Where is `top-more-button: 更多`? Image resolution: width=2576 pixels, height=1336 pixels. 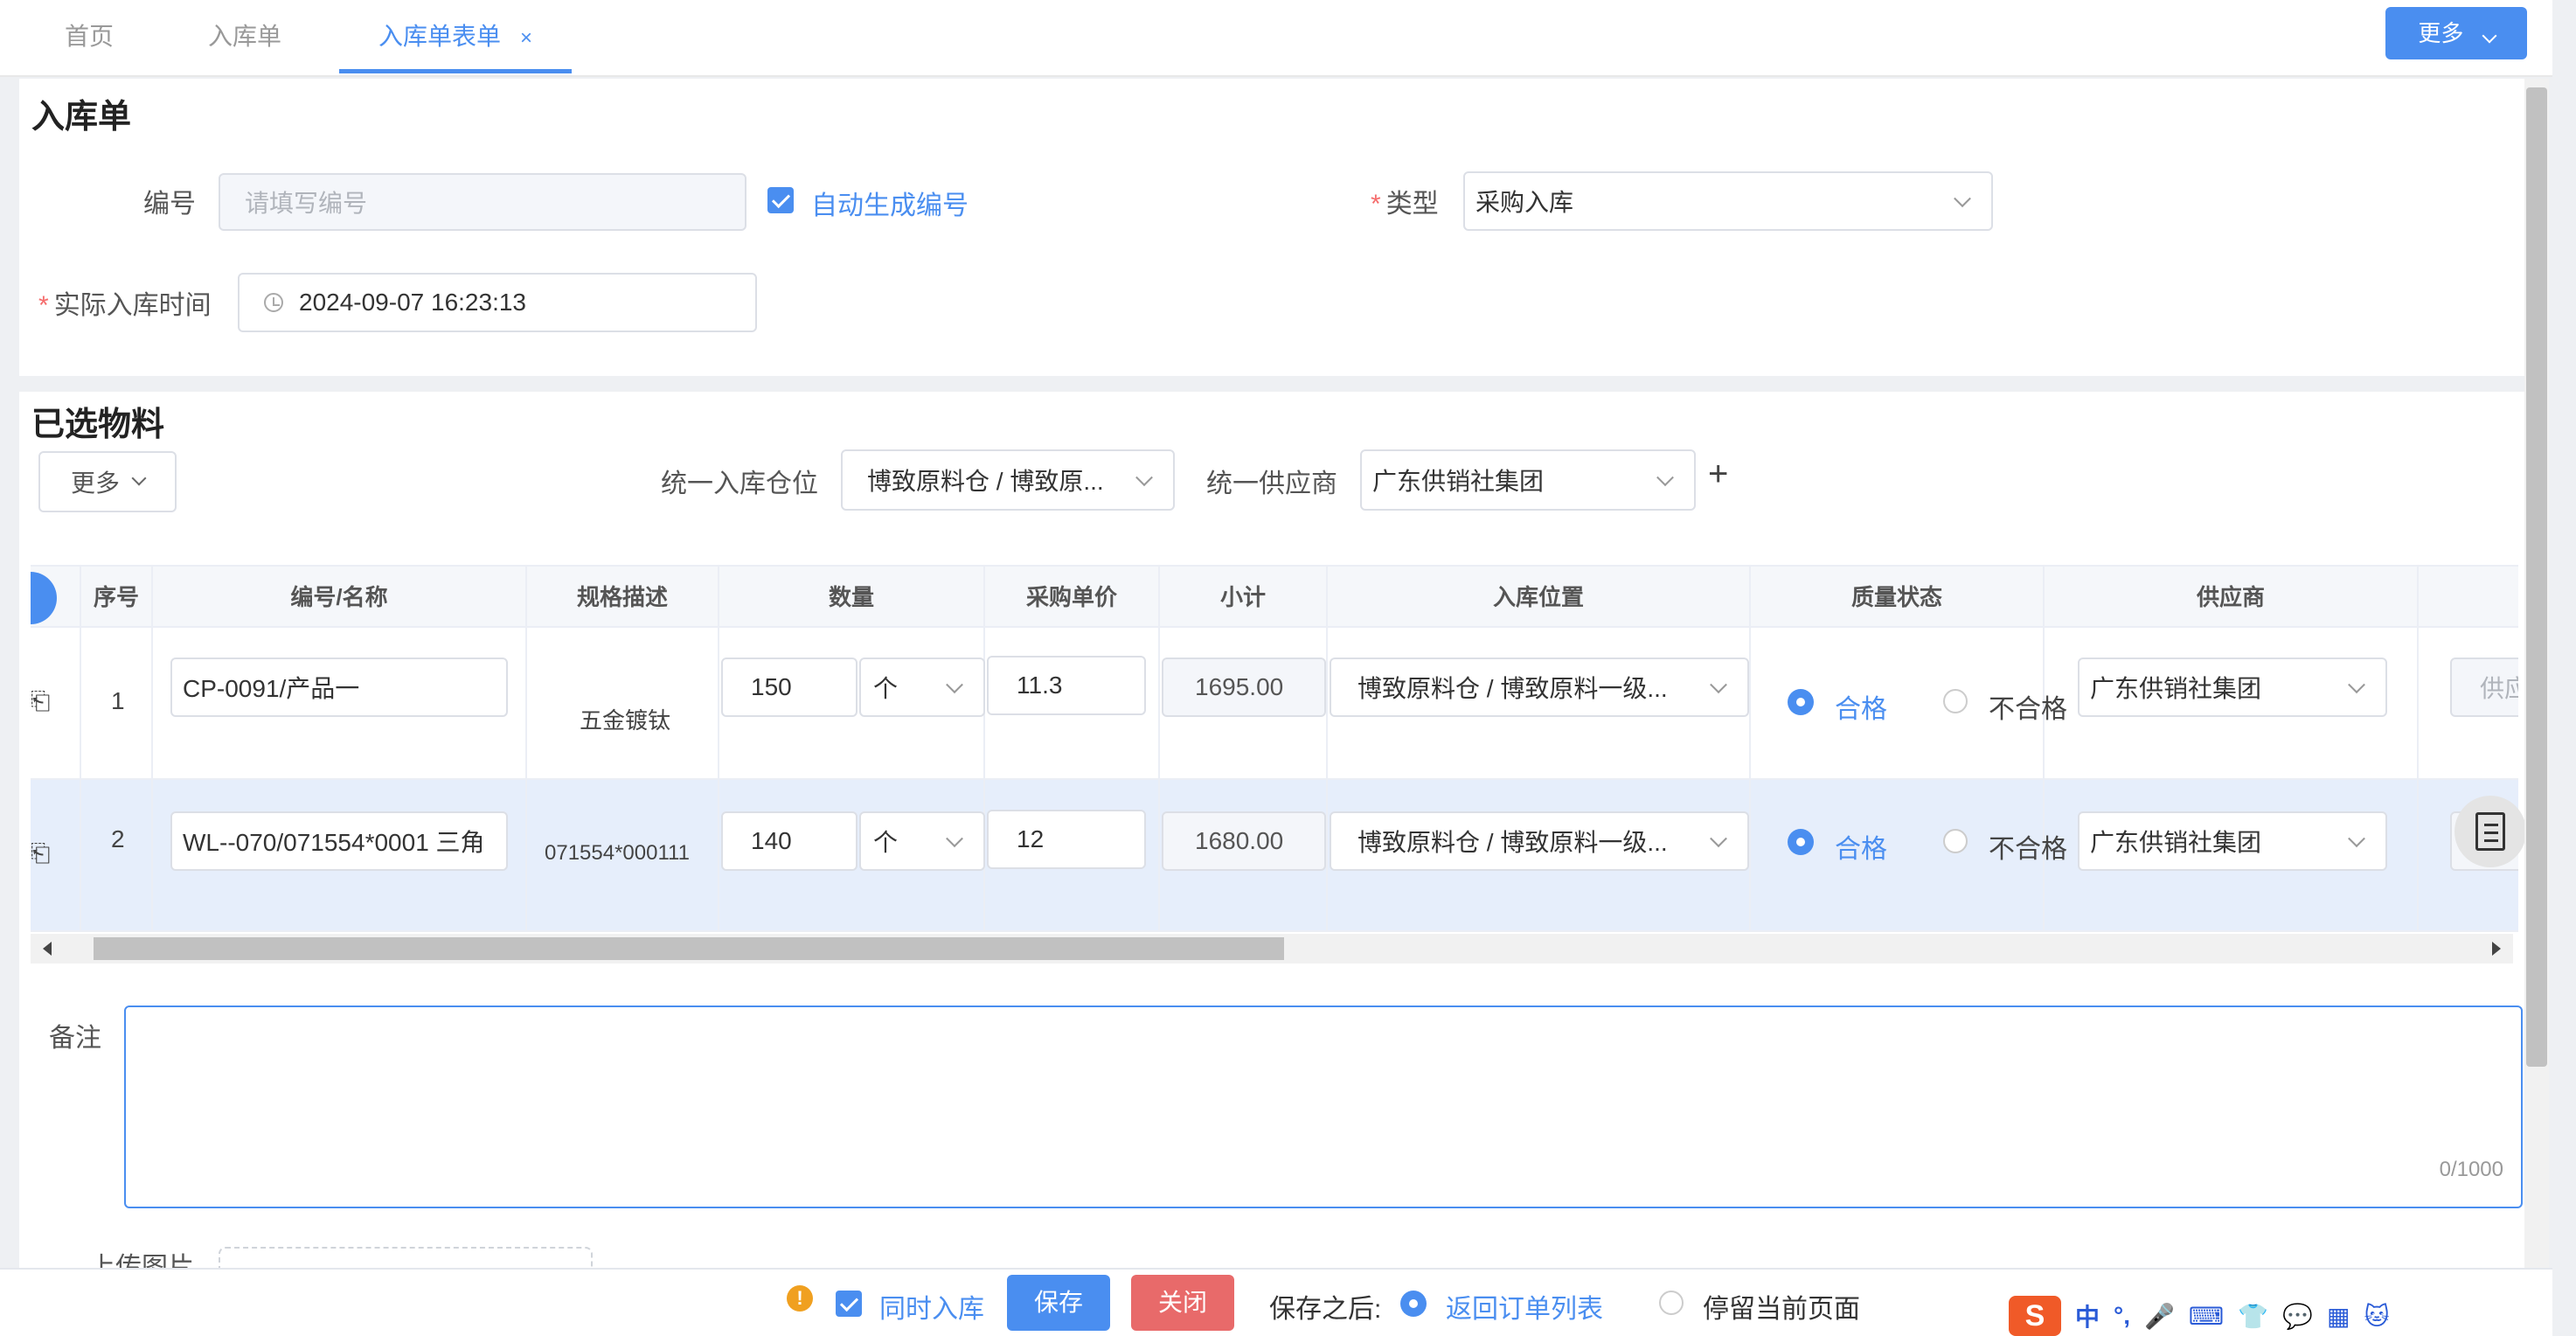 top-more-button: 更多 is located at coordinates (2456, 33).